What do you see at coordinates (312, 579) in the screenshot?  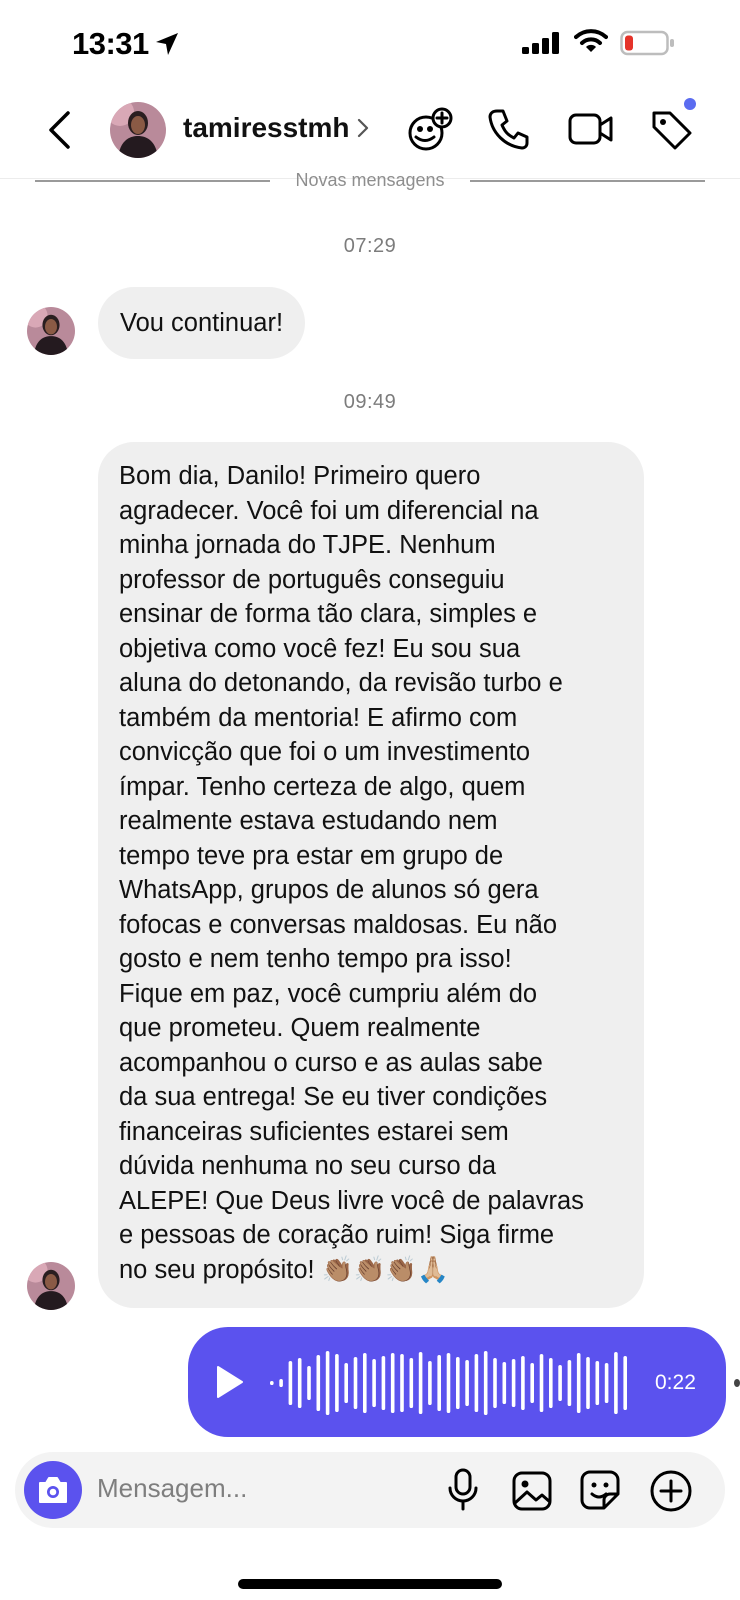 I see `message-line: professor de português conseguiu` at bounding box center [312, 579].